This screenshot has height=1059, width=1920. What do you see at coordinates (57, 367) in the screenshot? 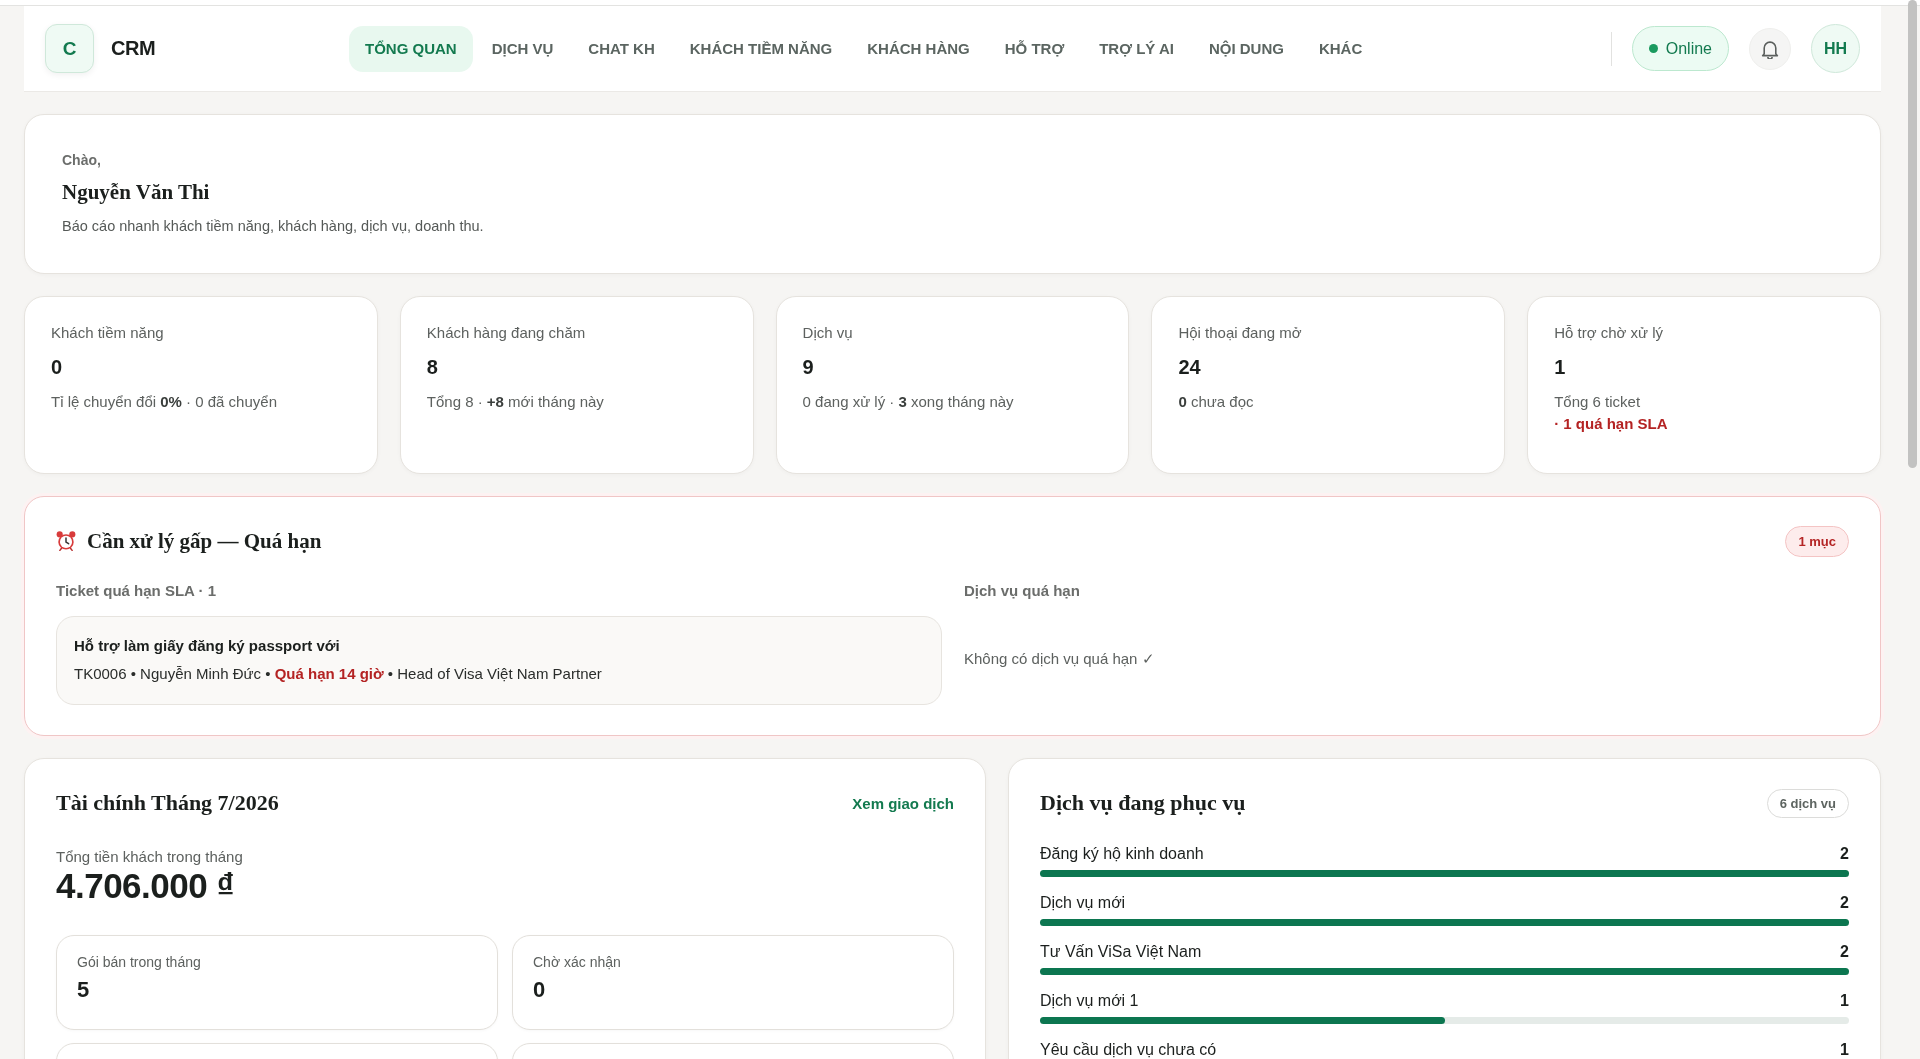
I see `stat-value: 0` at bounding box center [57, 367].